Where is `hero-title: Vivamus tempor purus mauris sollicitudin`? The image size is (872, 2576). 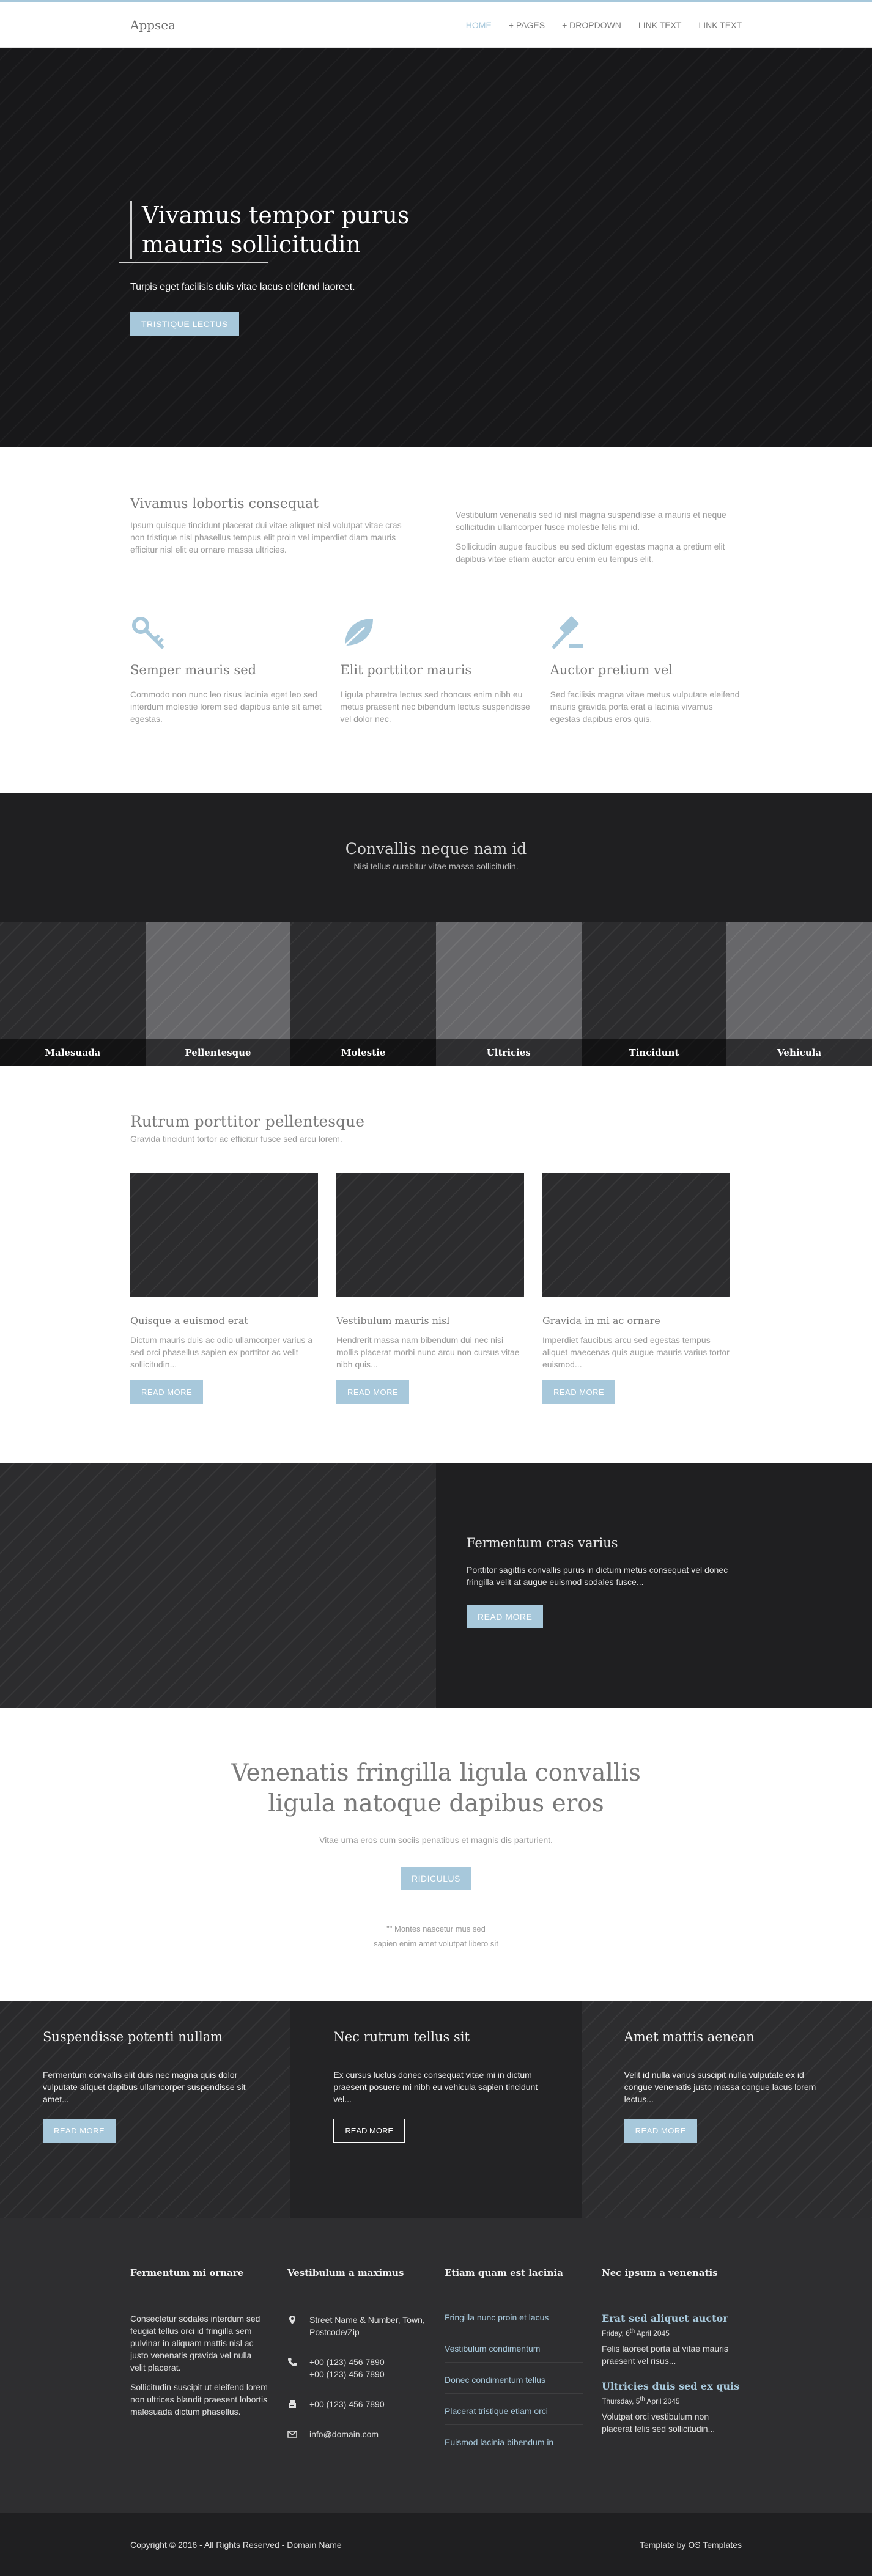
hero-title: Vivamus tempor purus mauris sollicitudin is located at coordinates (292, 230).